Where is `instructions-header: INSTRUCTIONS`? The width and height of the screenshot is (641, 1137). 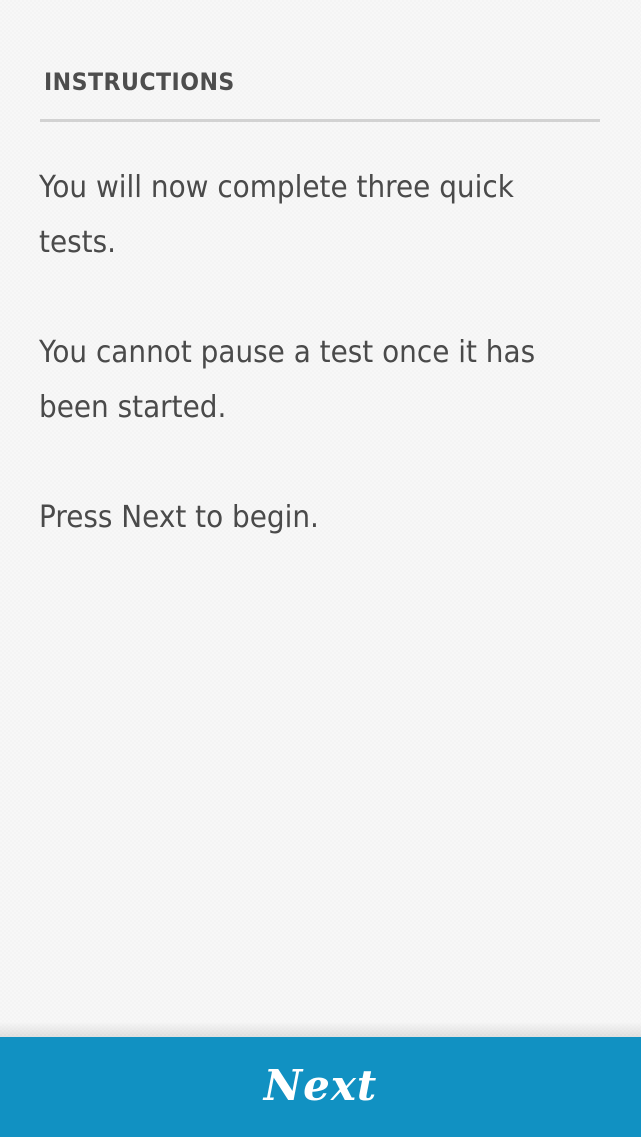 instructions-header: INSTRUCTIONS is located at coordinates (320, 91).